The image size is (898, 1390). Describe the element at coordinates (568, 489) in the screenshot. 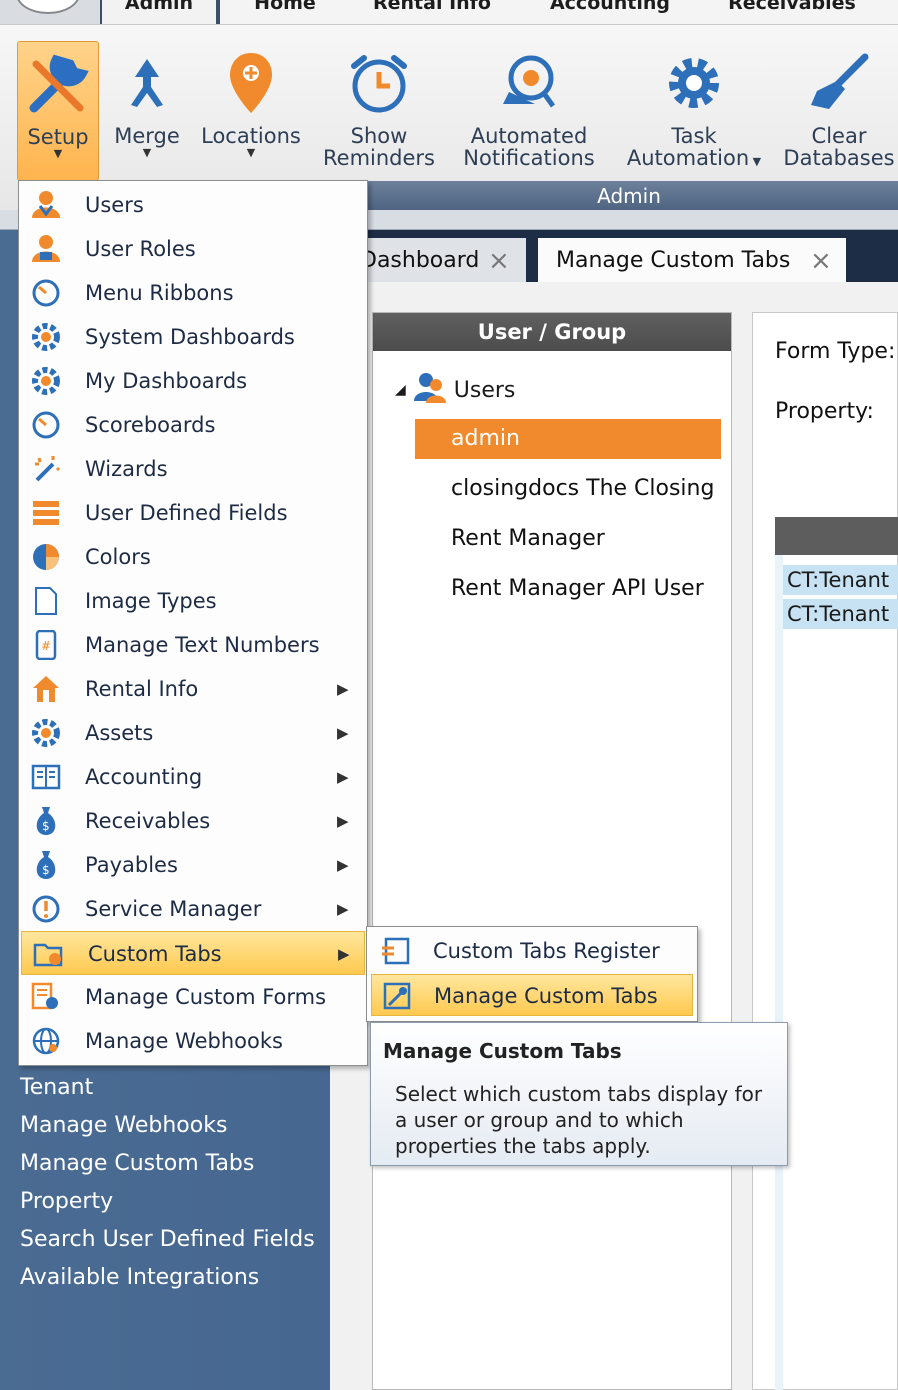

I see `tree-item-closingdocs: closingdocs The Closing D` at that location.